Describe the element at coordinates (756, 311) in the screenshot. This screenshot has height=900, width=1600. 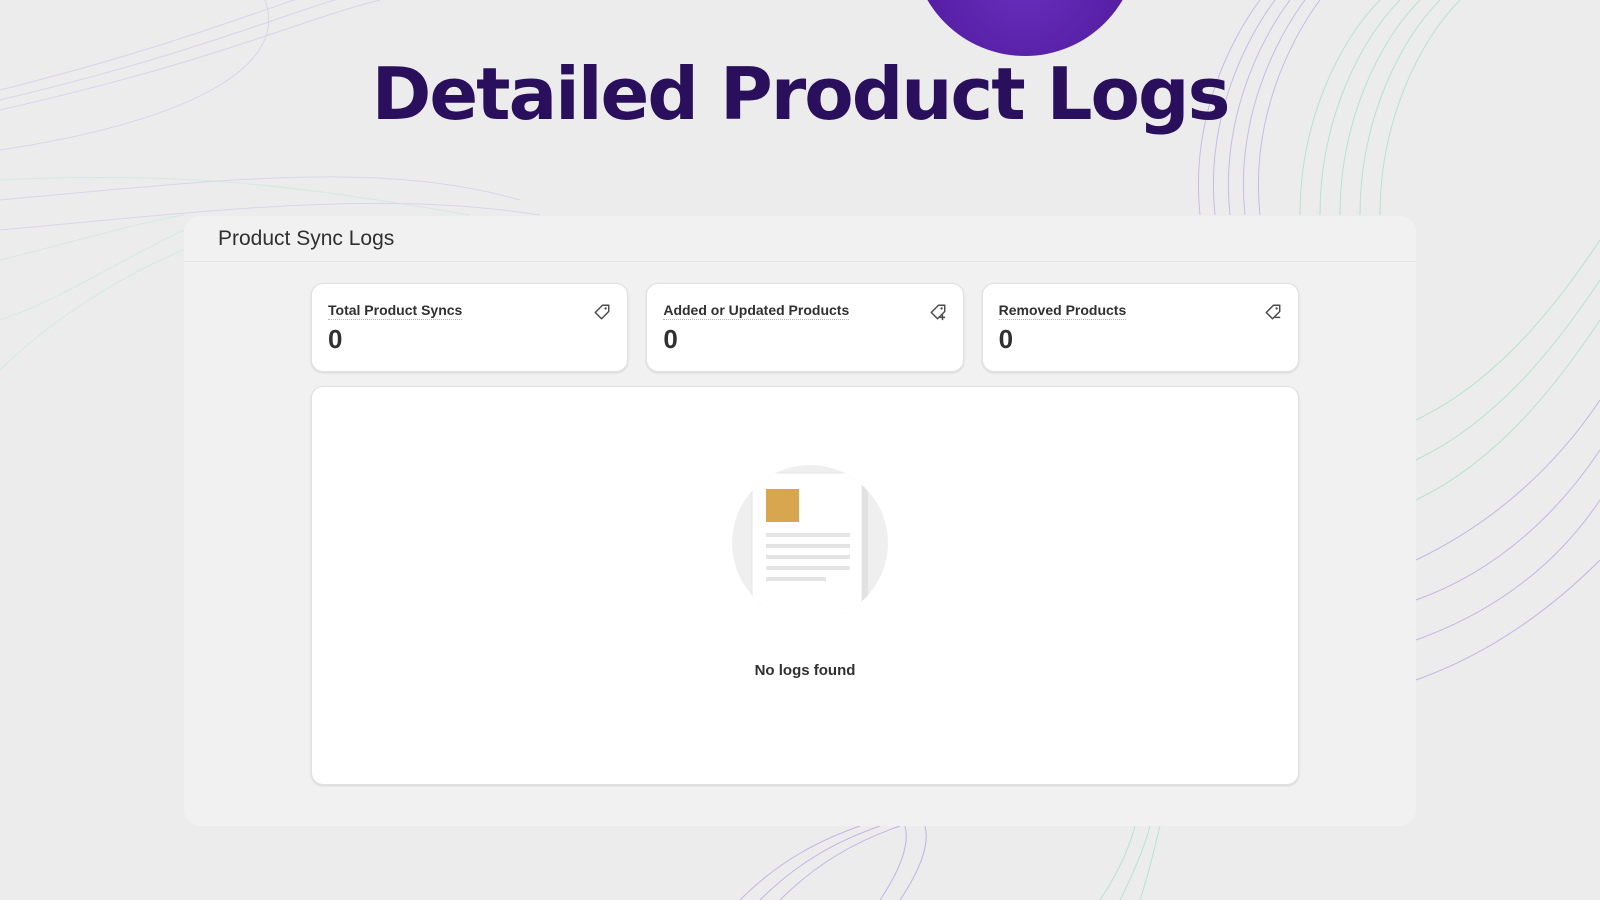
I see `stat-label-added-updated: Added or Updated Products` at that location.